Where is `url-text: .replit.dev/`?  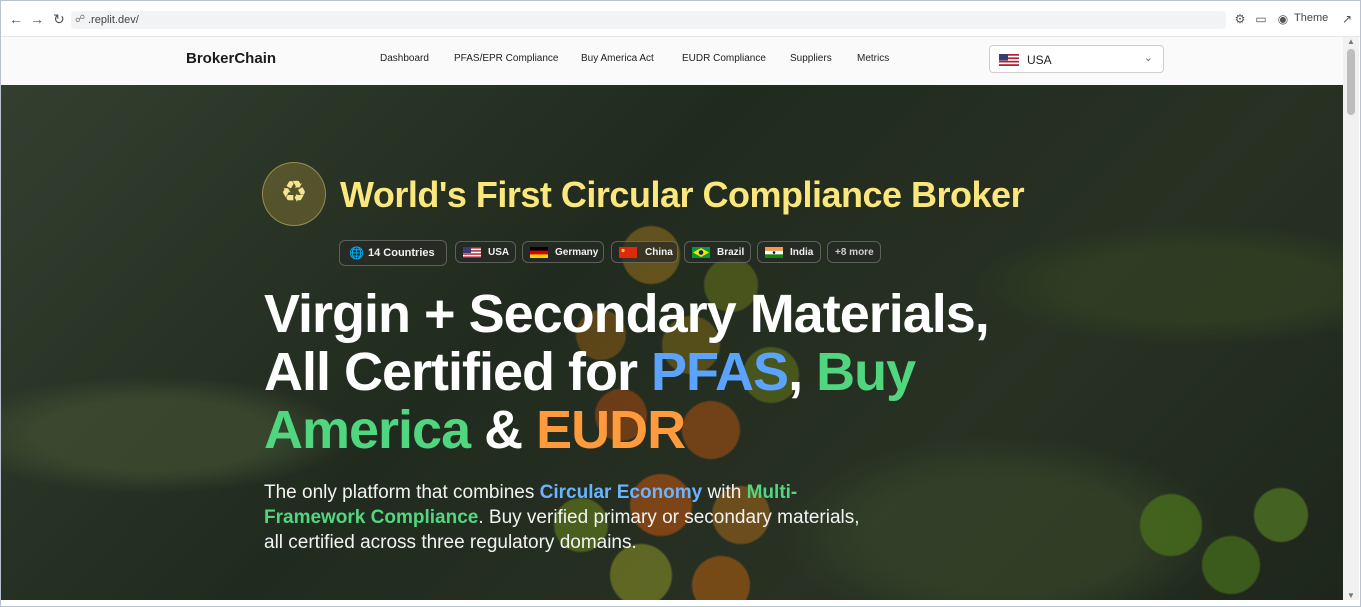
url-text: .replit.dev/ is located at coordinates (113, 20).